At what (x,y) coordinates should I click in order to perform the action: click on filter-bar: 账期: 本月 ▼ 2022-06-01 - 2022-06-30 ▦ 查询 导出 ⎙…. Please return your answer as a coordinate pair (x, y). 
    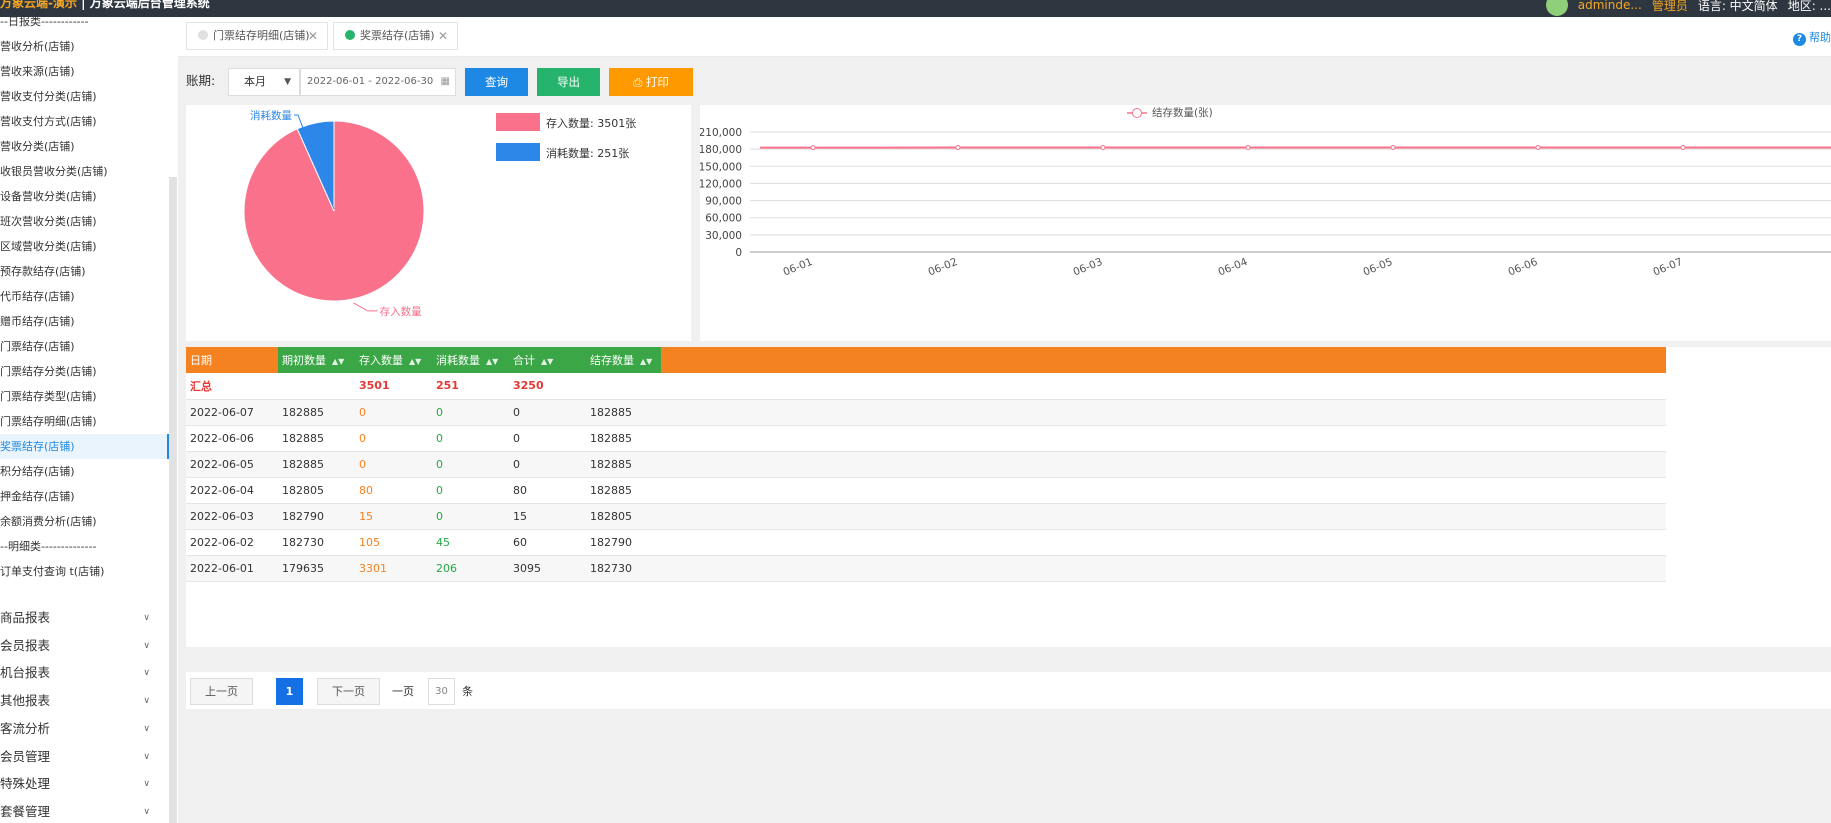
    Looking at the image, I should click on (1004, 79).